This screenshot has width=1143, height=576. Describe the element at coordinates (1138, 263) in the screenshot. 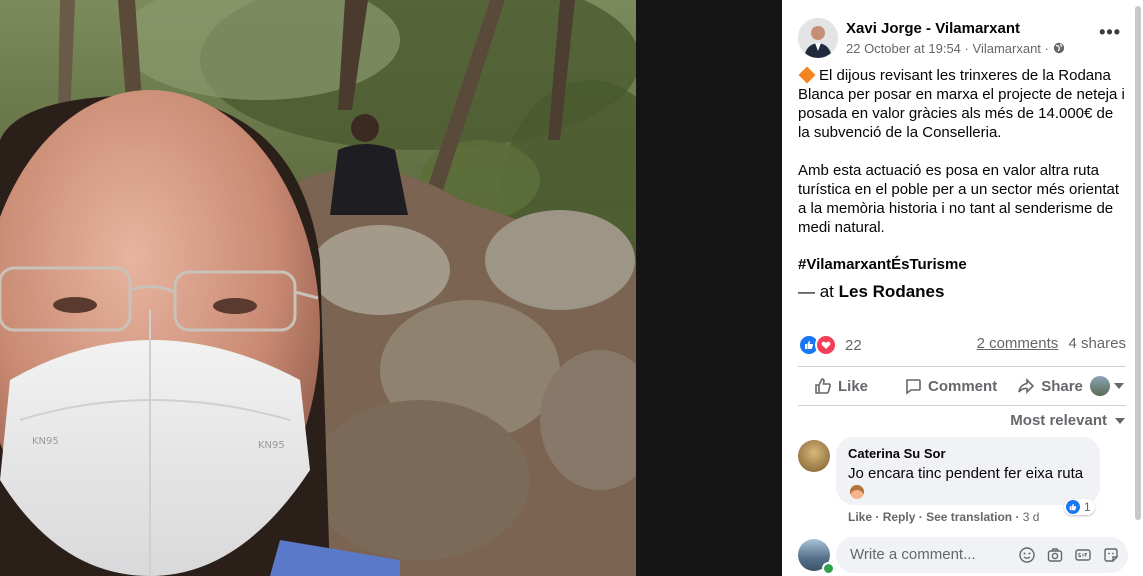

I see `panel-scrollbar` at that location.